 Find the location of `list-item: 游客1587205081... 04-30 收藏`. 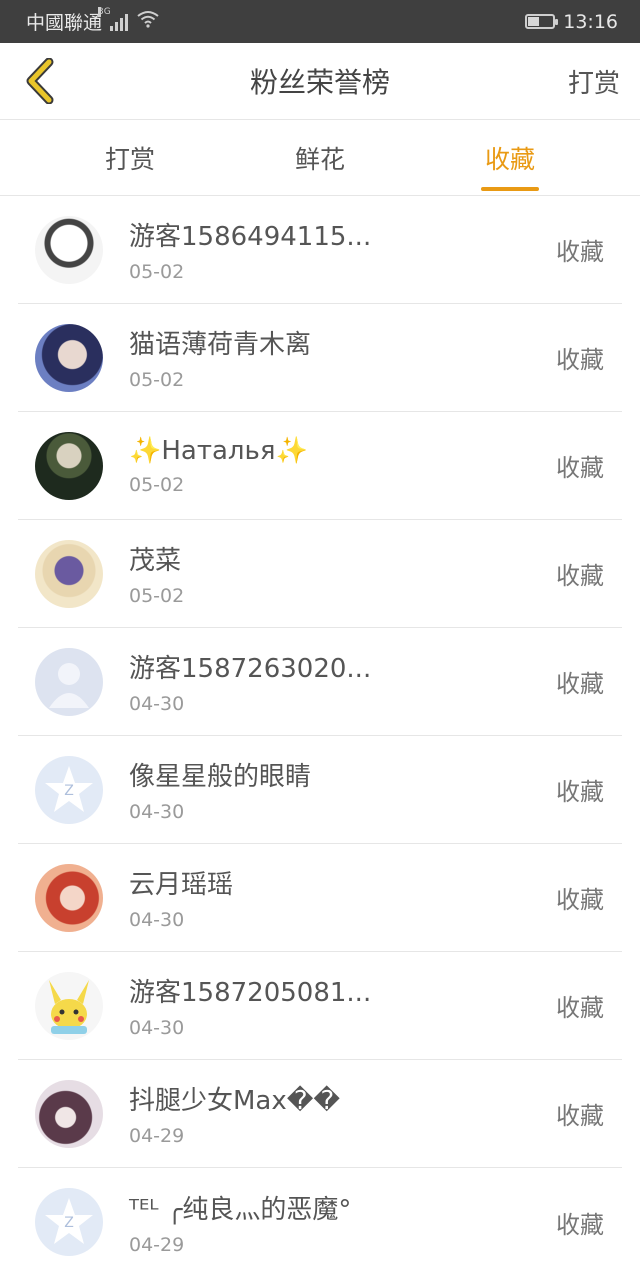

list-item: 游客1587205081... 04-30 收藏 is located at coordinates (320, 1006).